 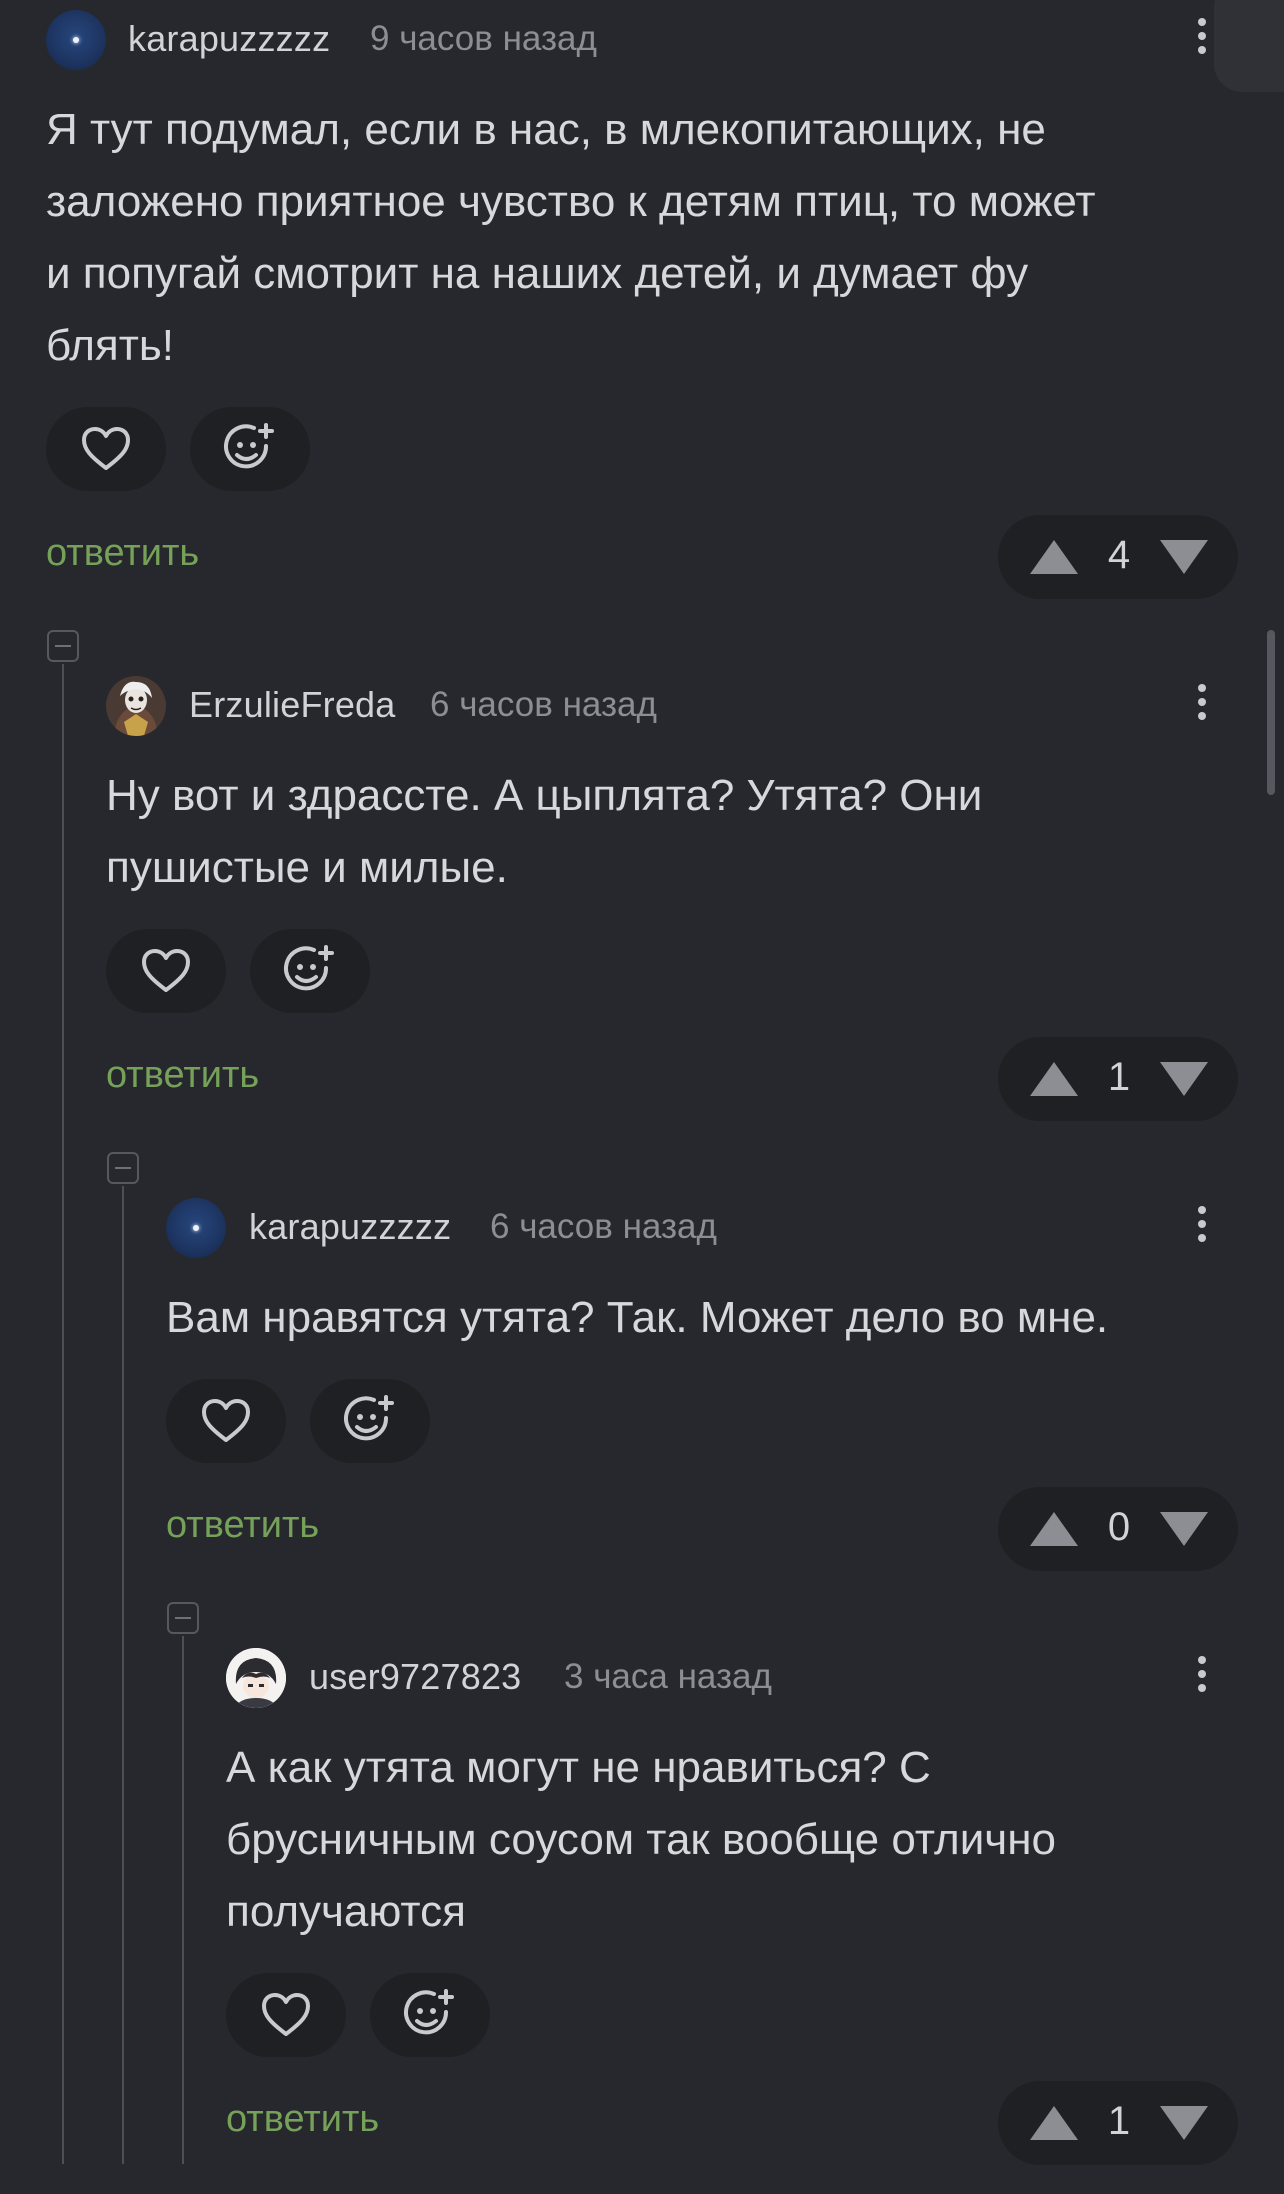 I want to click on comment-username: user9727823, so click(x=415, y=1677).